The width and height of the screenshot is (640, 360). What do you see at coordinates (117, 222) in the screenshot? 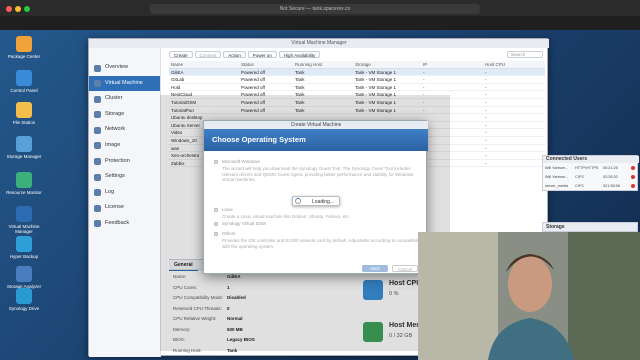
I see `sidebar-item-label: Feedback` at bounding box center [117, 222].